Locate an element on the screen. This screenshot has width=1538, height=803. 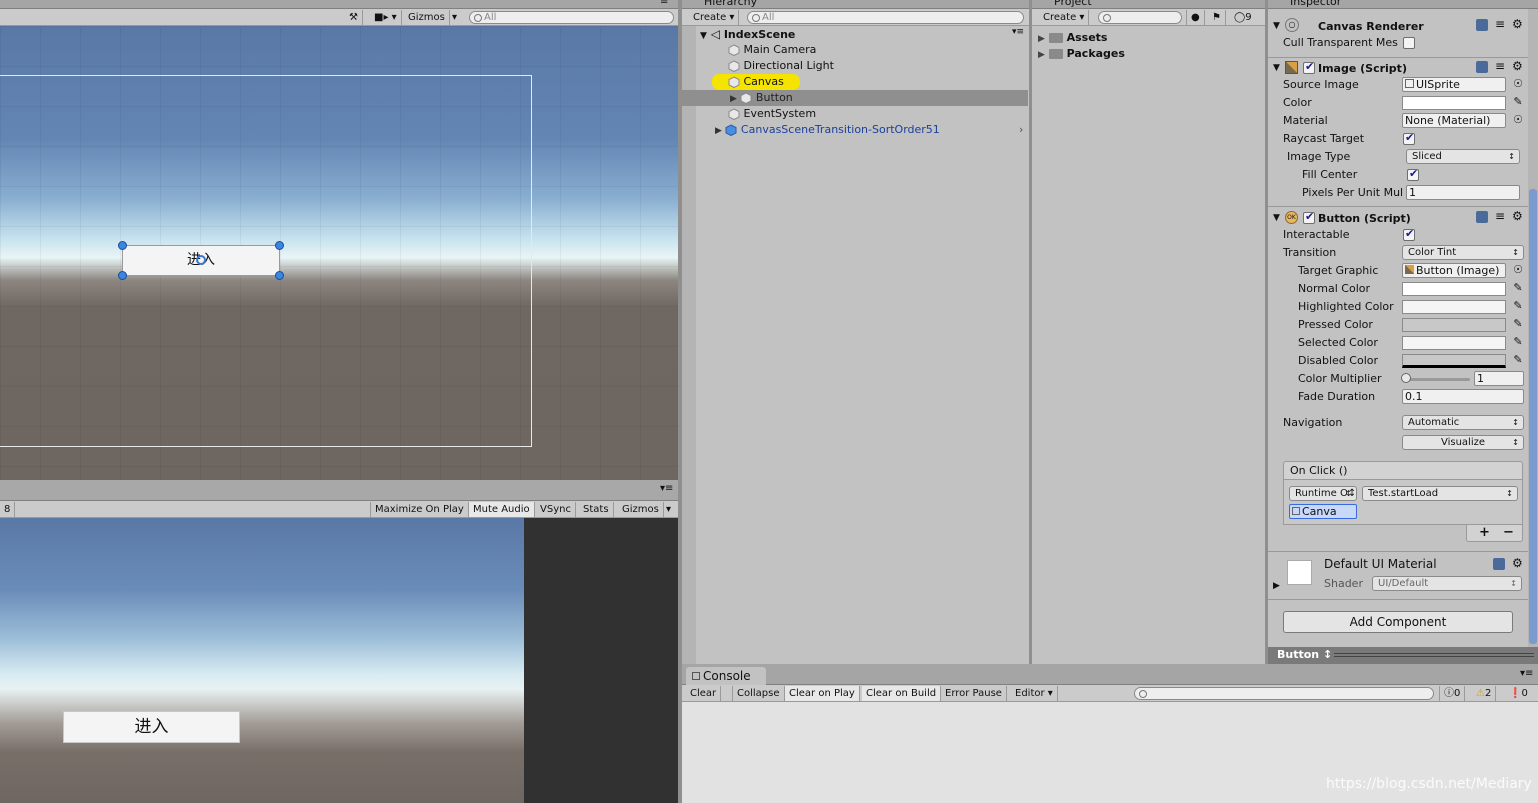
game-viewport: 进入 is located at coordinates (262, 660).